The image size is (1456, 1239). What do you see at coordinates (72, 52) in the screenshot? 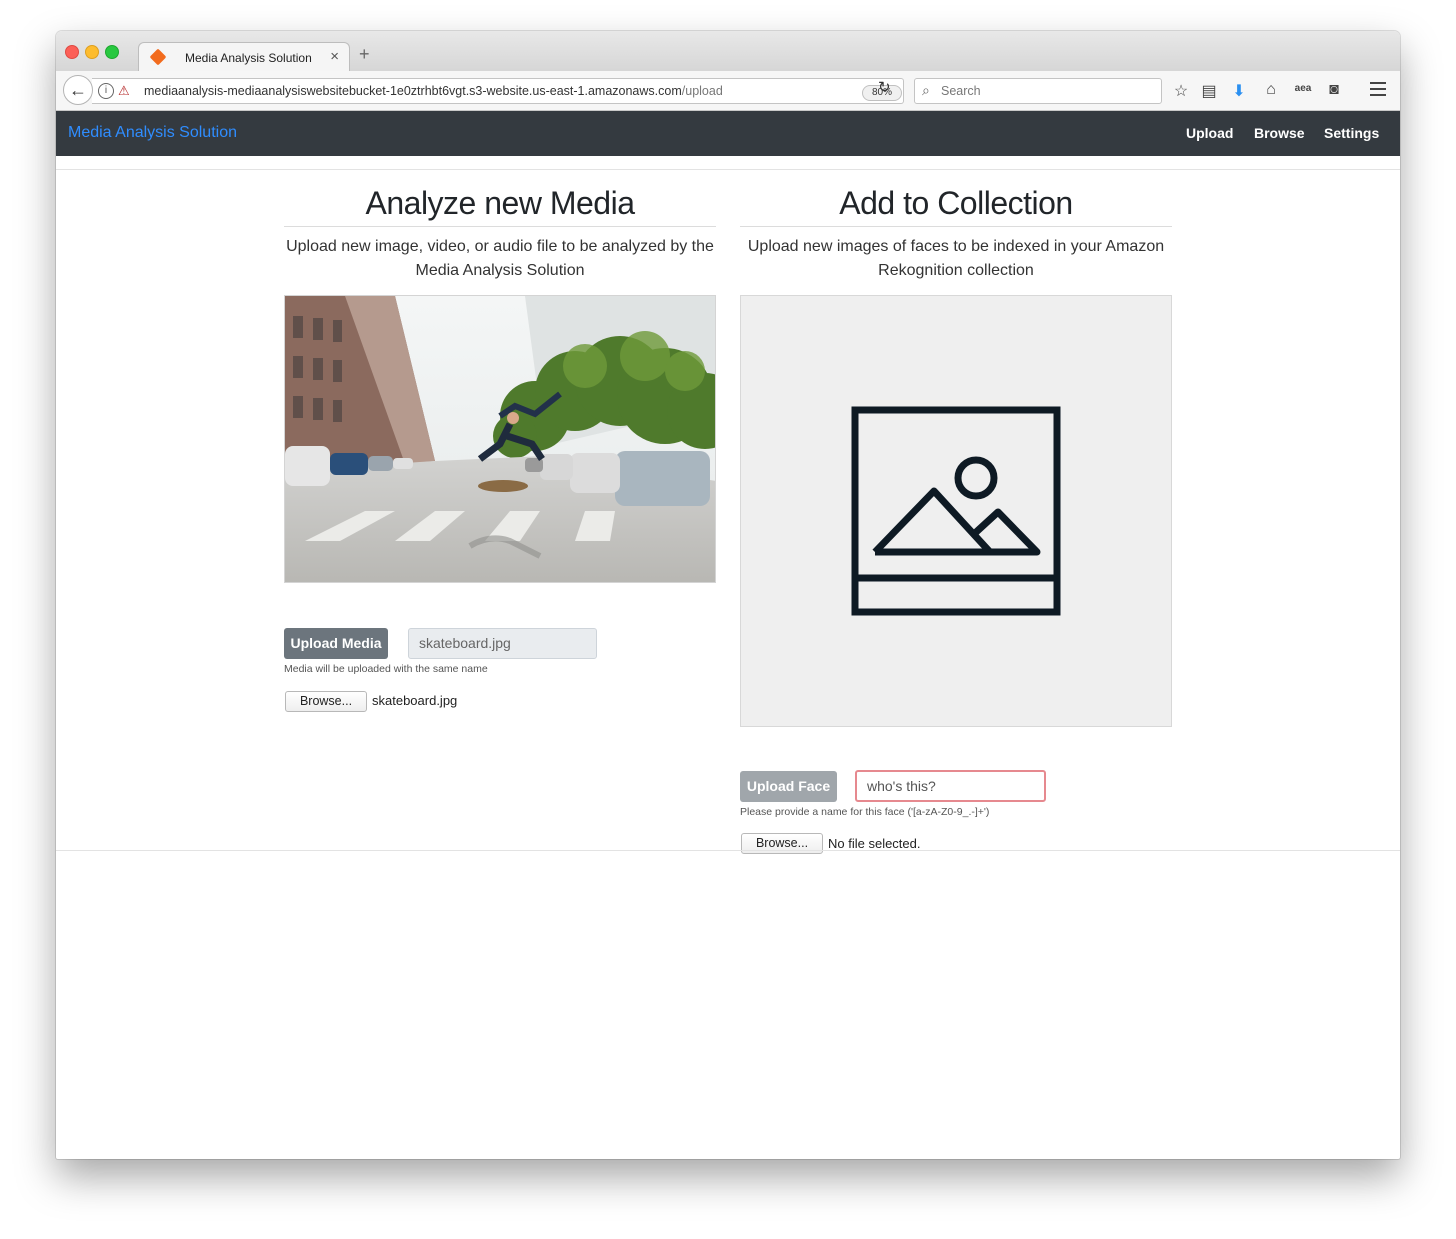
I see `close-window-button` at bounding box center [72, 52].